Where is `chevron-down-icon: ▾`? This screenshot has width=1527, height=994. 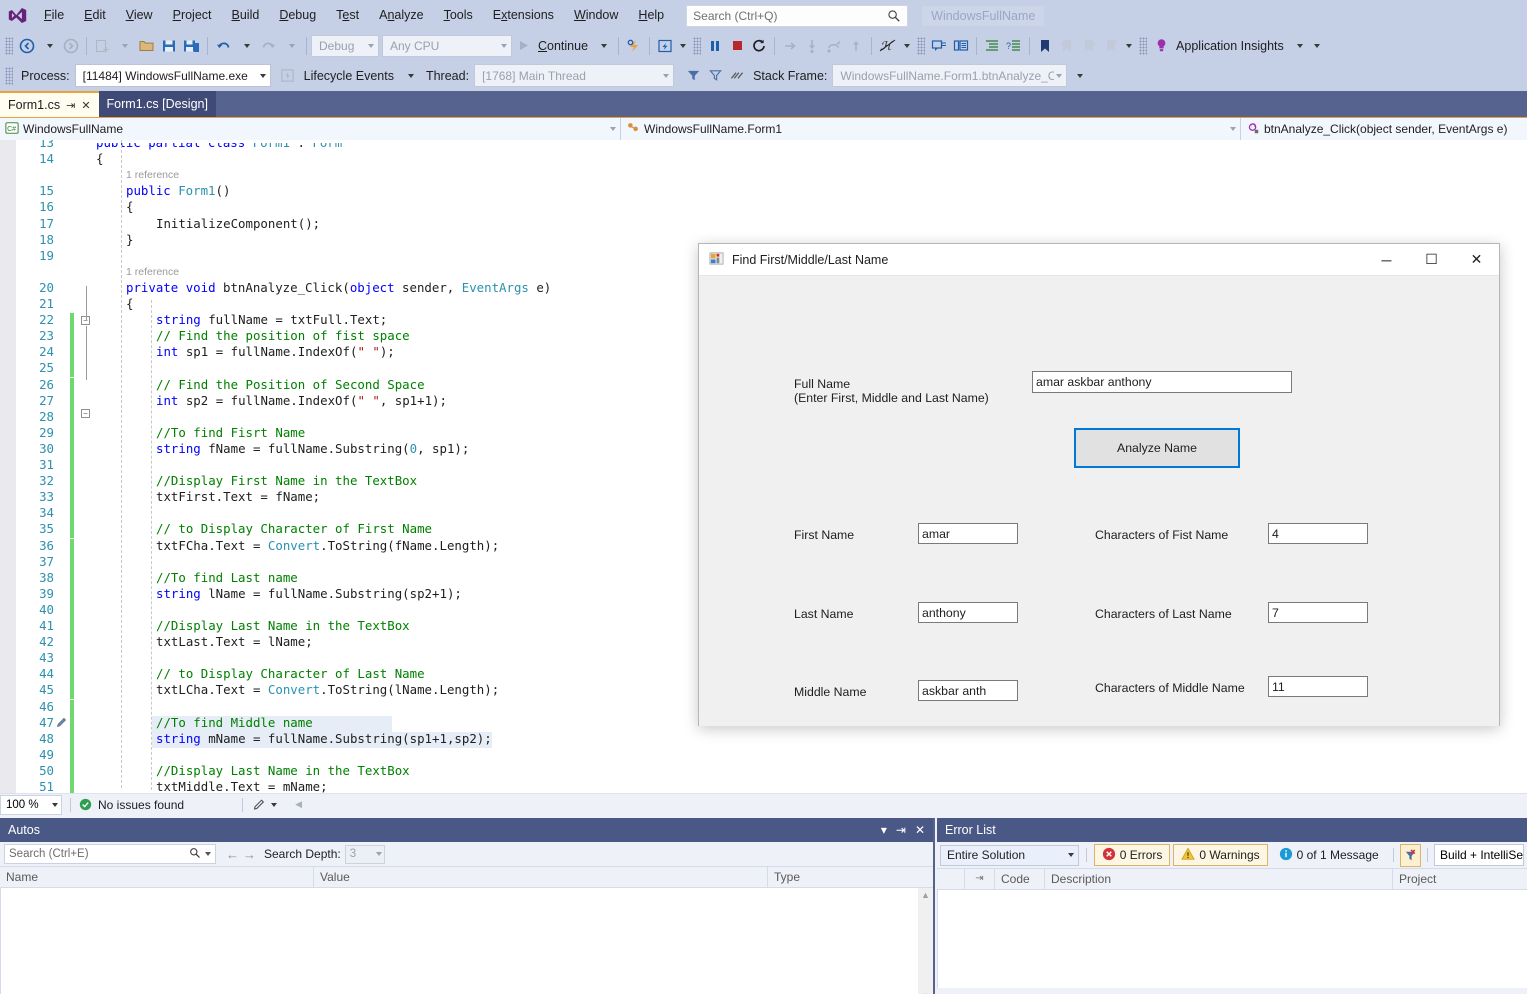
chevron-down-icon: ▾ is located at coordinates (884, 830).